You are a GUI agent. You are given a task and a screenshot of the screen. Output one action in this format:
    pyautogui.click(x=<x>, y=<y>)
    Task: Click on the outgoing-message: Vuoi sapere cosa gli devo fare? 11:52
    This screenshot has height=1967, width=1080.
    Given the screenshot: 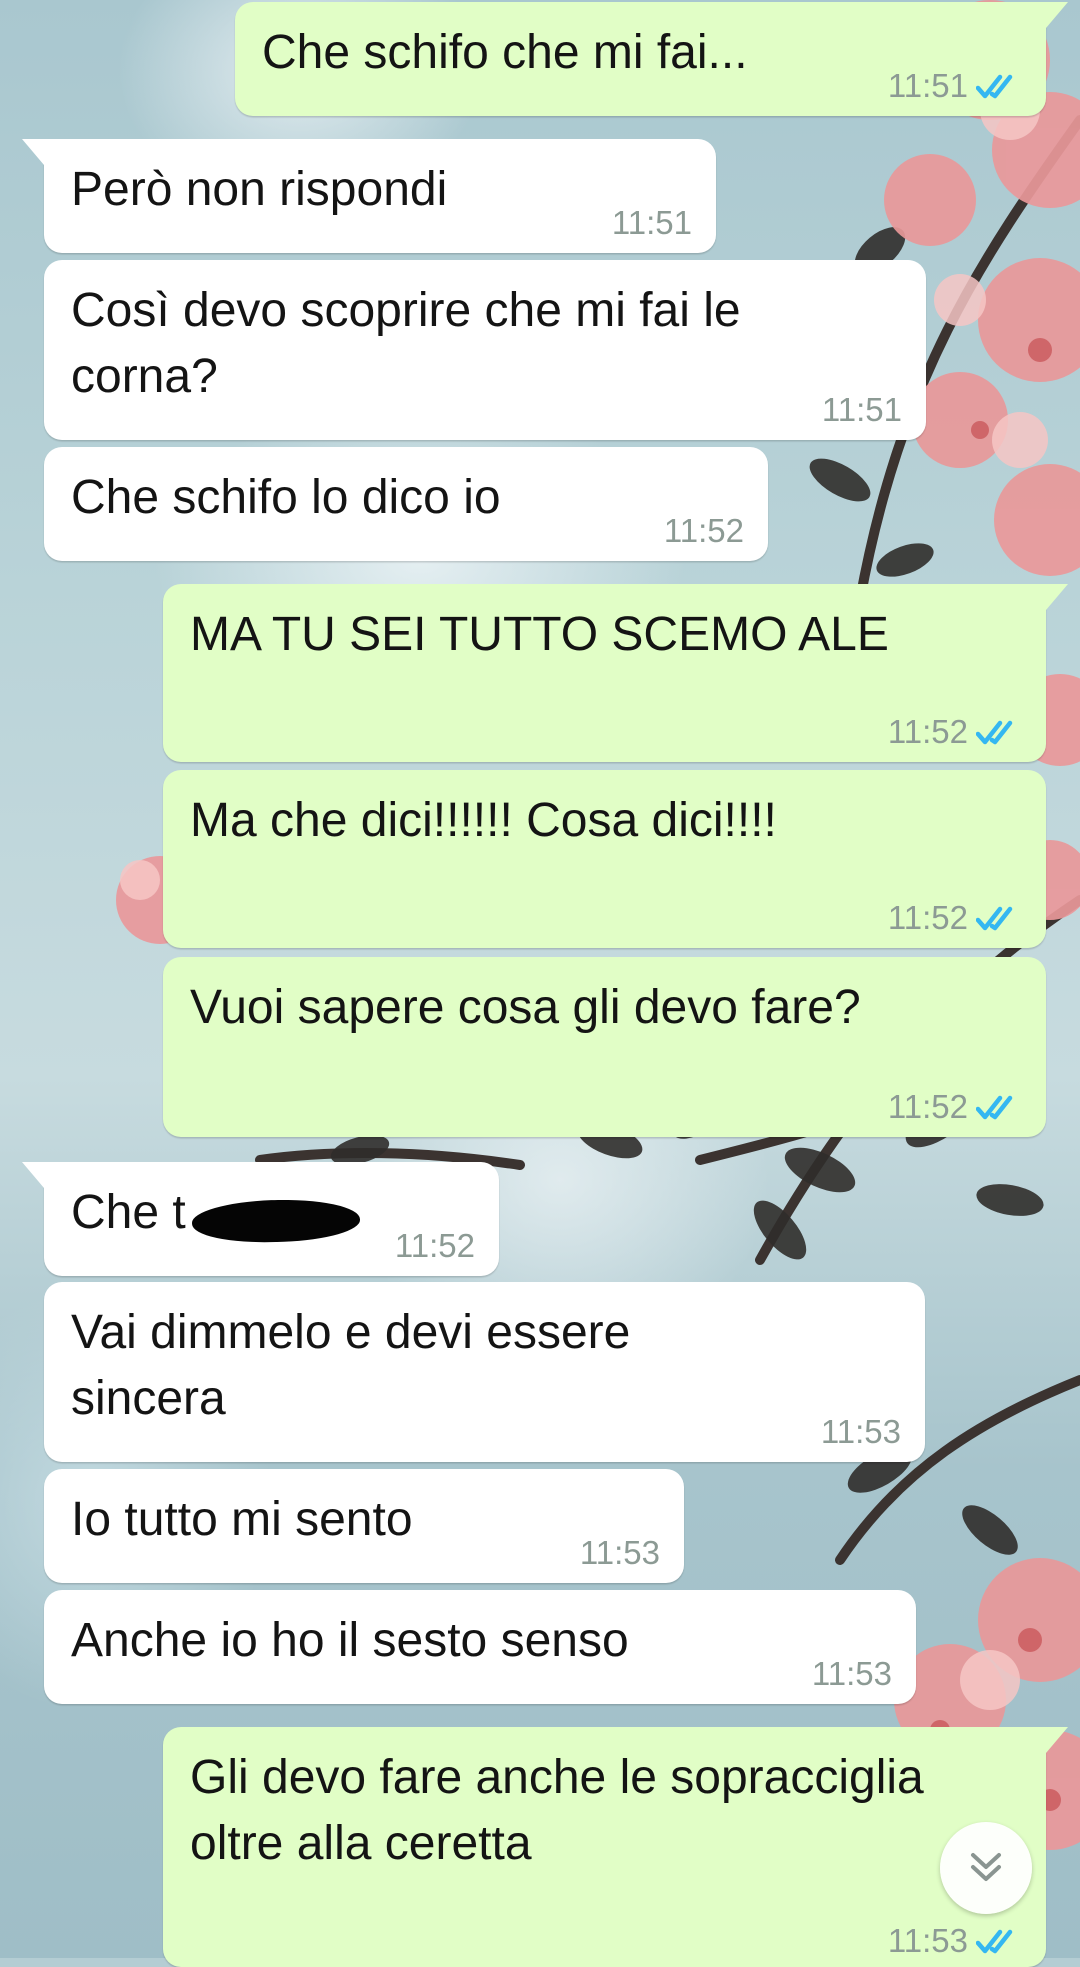 What is the action you would take?
    pyautogui.click(x=604, y=1047)
    